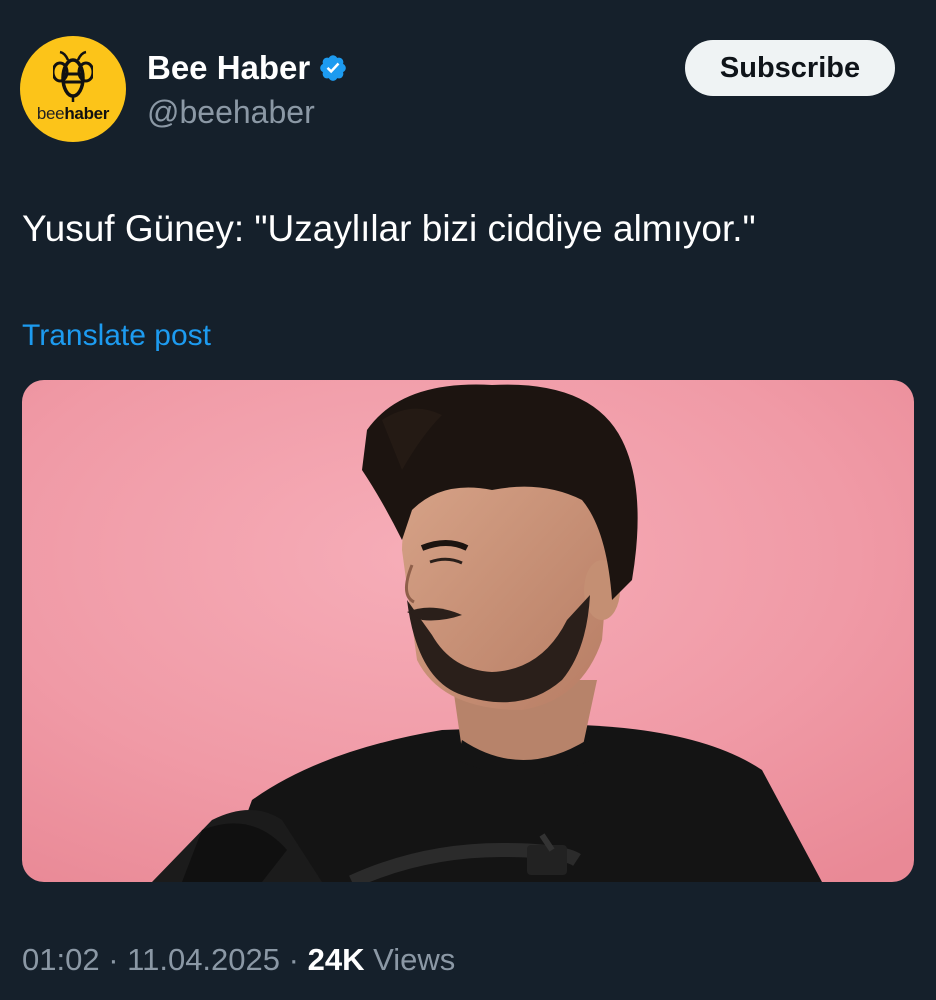 The width and height of the screenshot is (936, 1000). Describe the element at coordinates (231, 112) in the screenshot. I see `account-handle: @beehaber` at that location.